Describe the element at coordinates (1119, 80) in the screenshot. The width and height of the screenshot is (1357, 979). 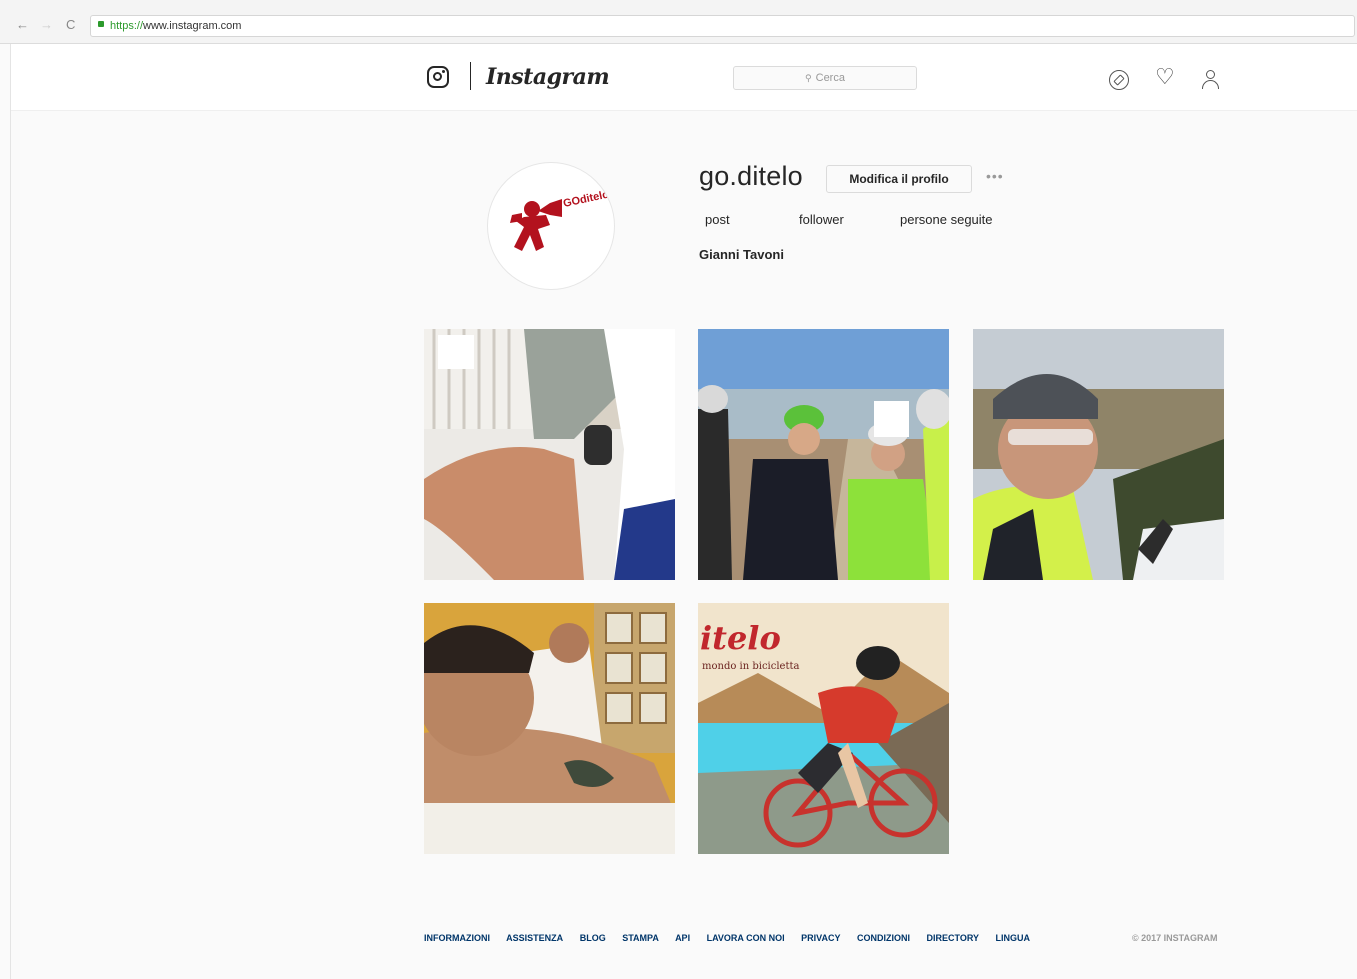
I see `compass-icon` at that location.